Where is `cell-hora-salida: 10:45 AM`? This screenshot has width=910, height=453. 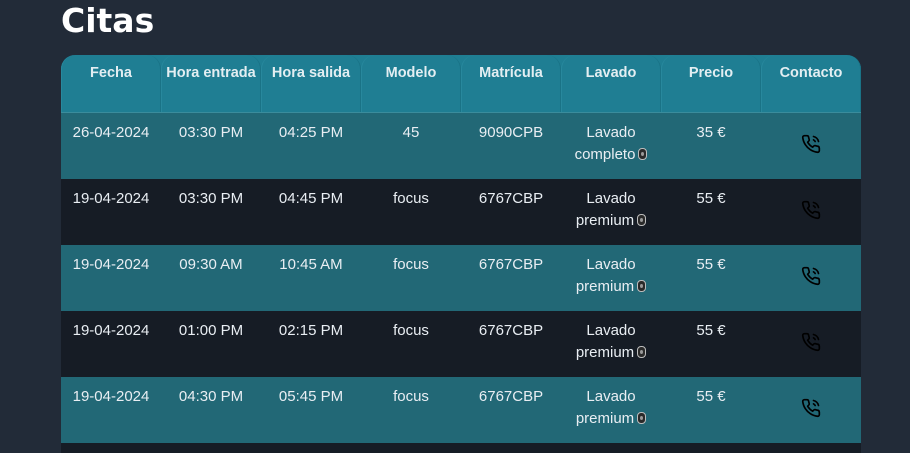
cell-hora-salida: 10:45 AM is located at coordinates (311, 264).